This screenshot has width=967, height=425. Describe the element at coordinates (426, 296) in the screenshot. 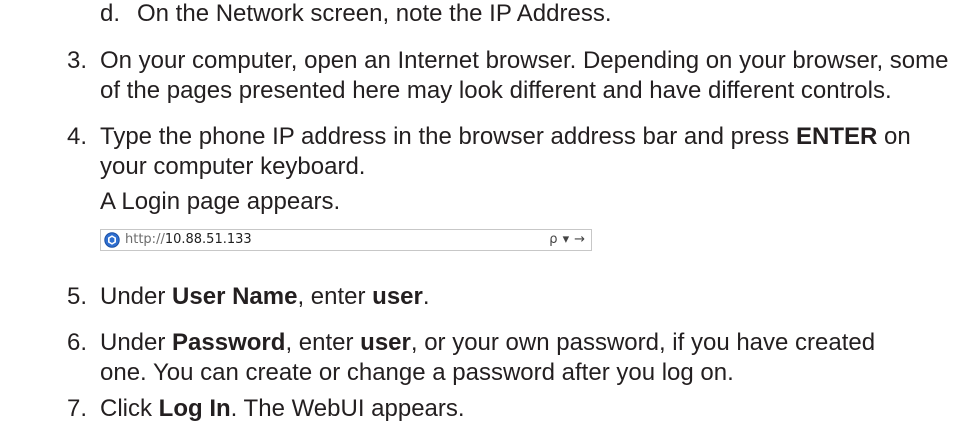

I see `step-5-text-3: .` at that location.